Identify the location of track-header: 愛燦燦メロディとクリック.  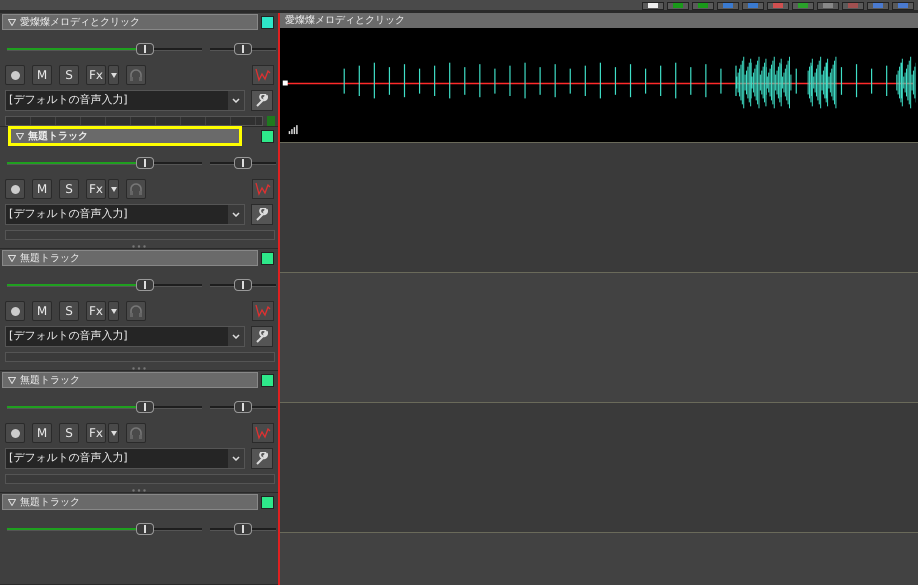
(130, 22).